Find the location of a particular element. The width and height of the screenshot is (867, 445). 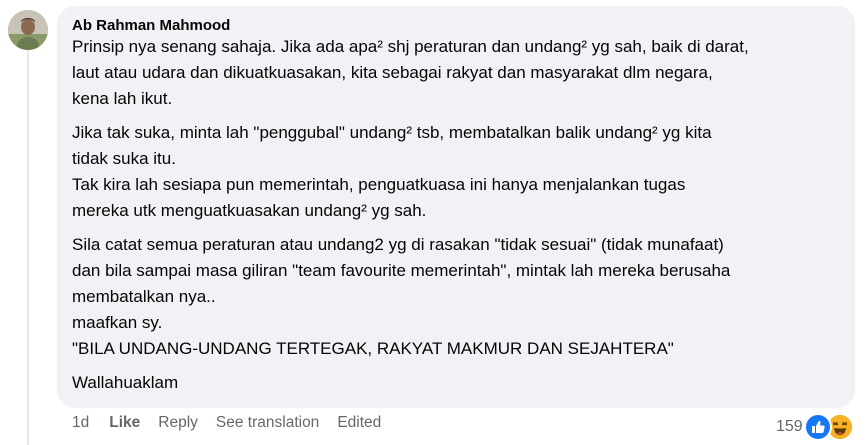

comment-actions: 1d Like Reply See translation Edited is located at coordinates (235, 423).